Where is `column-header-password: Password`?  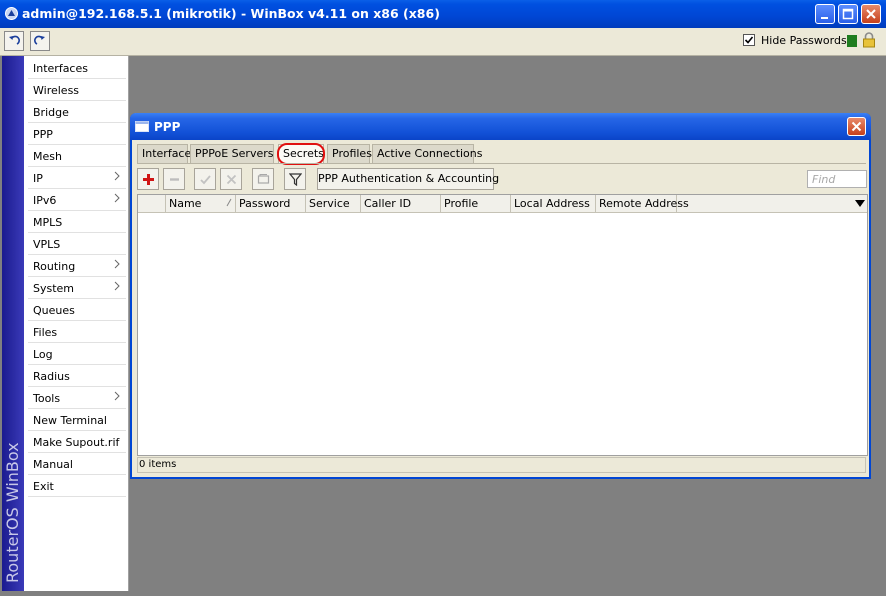
column-header-password: Password is located at coordinates (271, 203).